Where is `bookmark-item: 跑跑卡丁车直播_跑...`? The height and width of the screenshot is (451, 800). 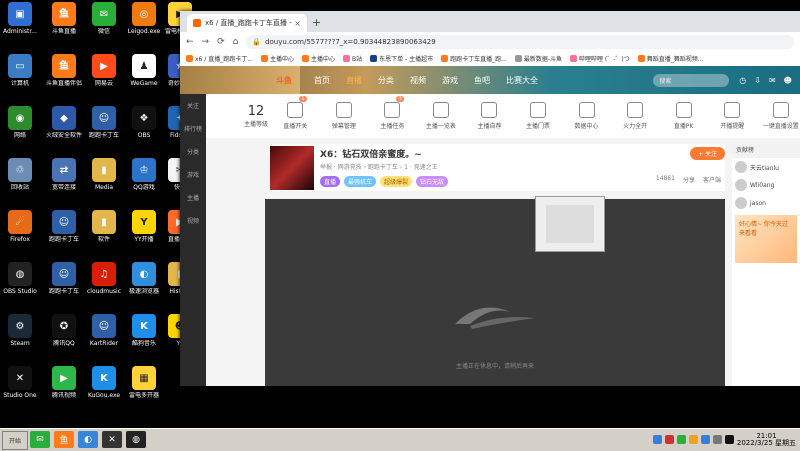
bookmark-item: 跑跑卡丁车直播_跑... is located at coordinates (474, 58).